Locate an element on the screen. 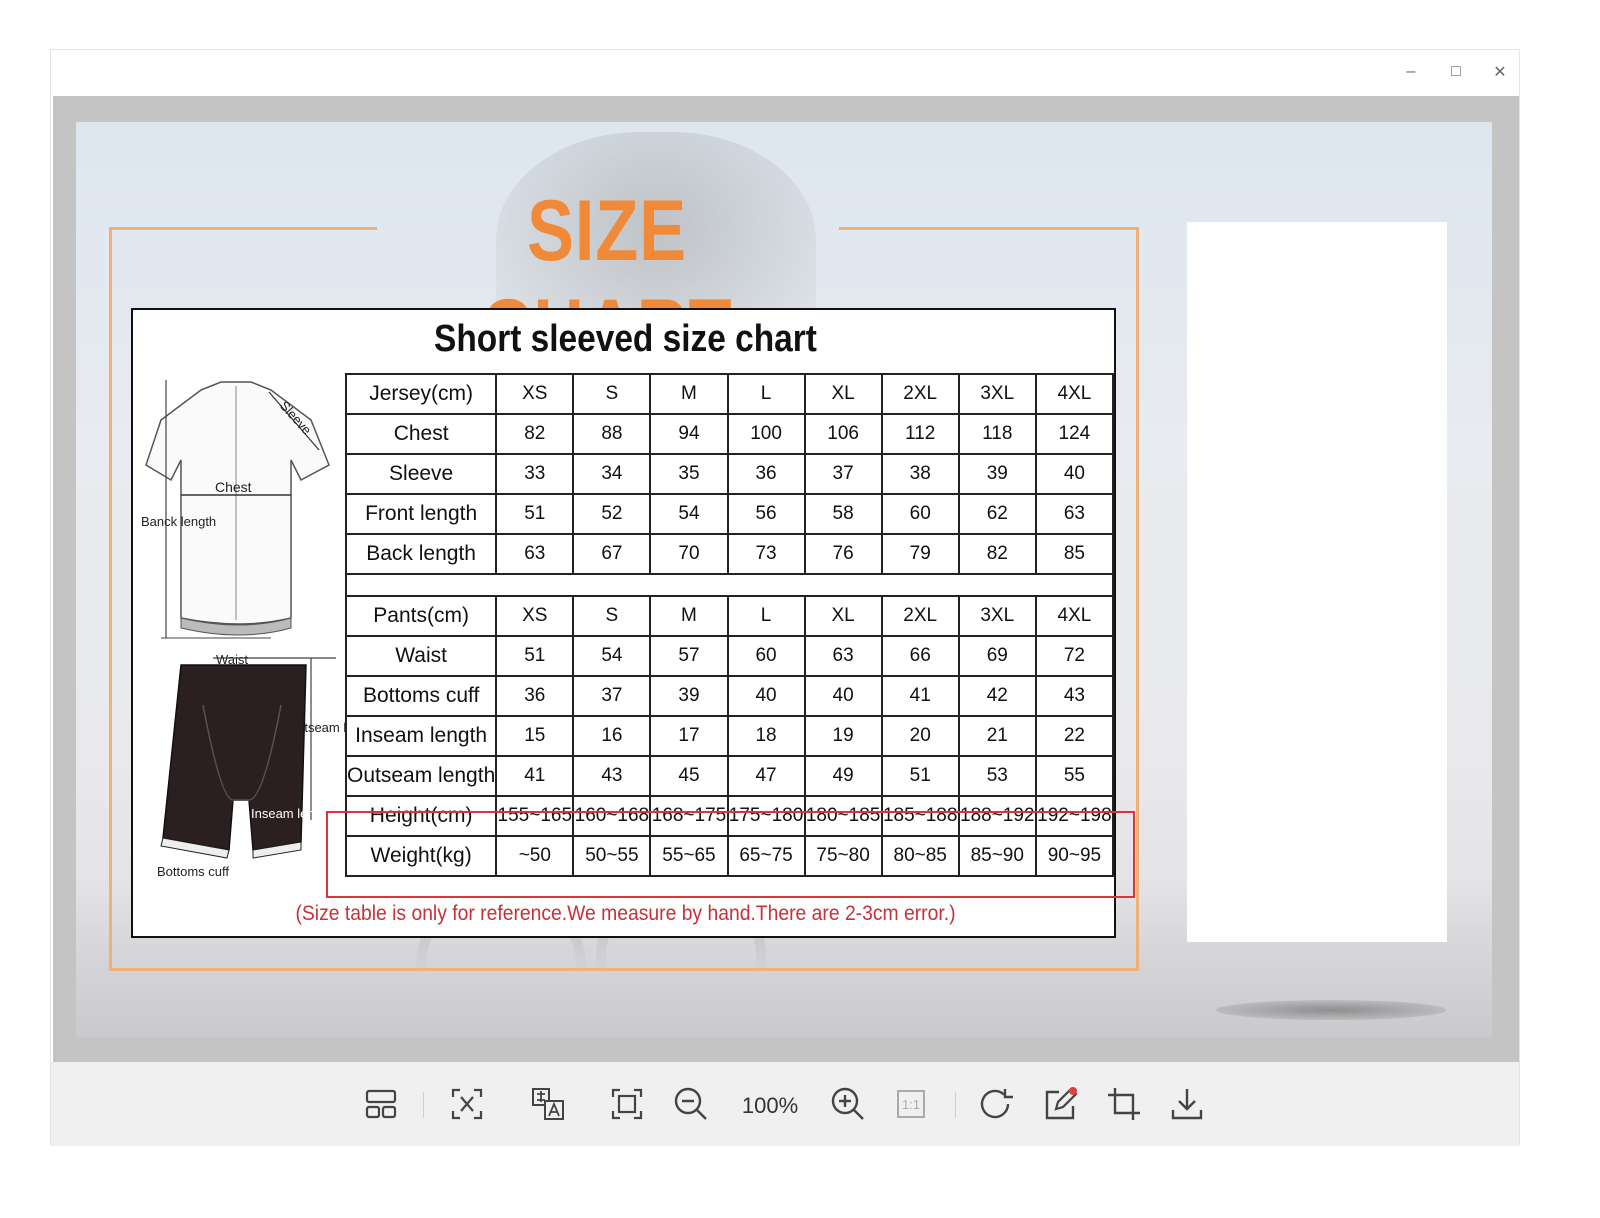  table-cell: Inseam length is located at coordinates (421, 736).